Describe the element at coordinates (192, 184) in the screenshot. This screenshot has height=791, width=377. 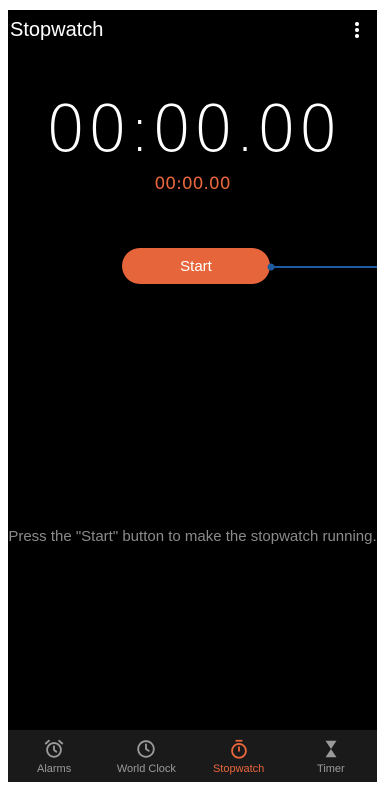
I see `lap-time-display: 00:00.00` at that location.